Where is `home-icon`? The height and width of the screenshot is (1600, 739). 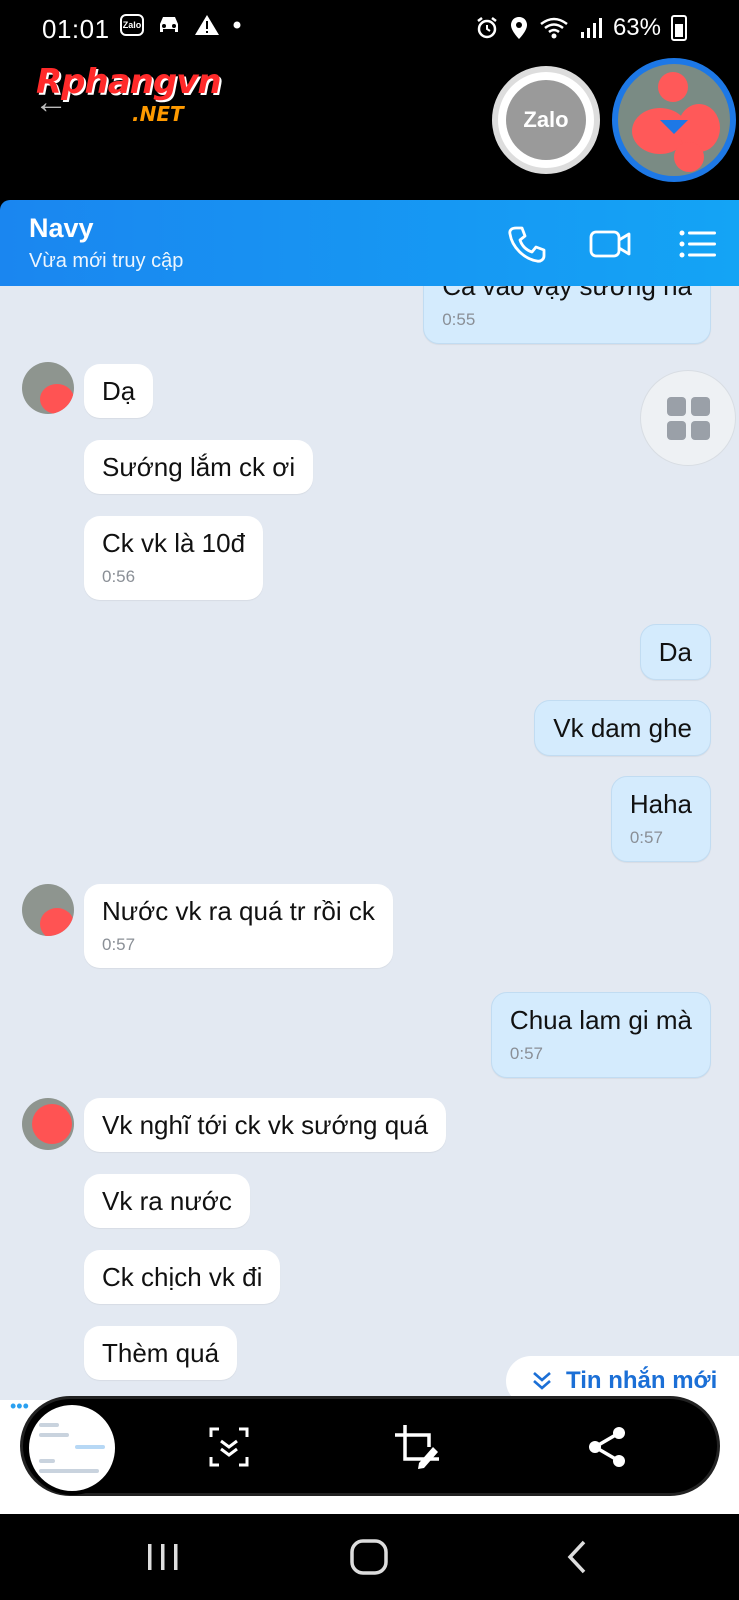
home-icon is located at coordinates (369, 1557).